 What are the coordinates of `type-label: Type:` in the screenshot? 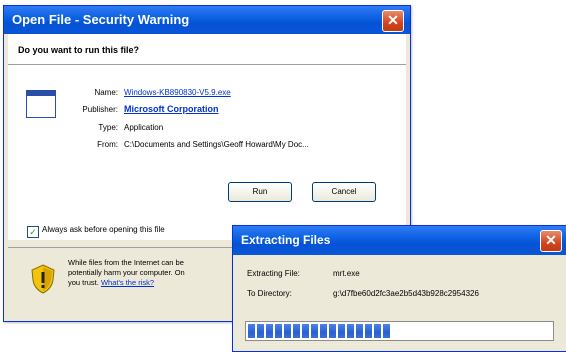 It's located at (108, 127).